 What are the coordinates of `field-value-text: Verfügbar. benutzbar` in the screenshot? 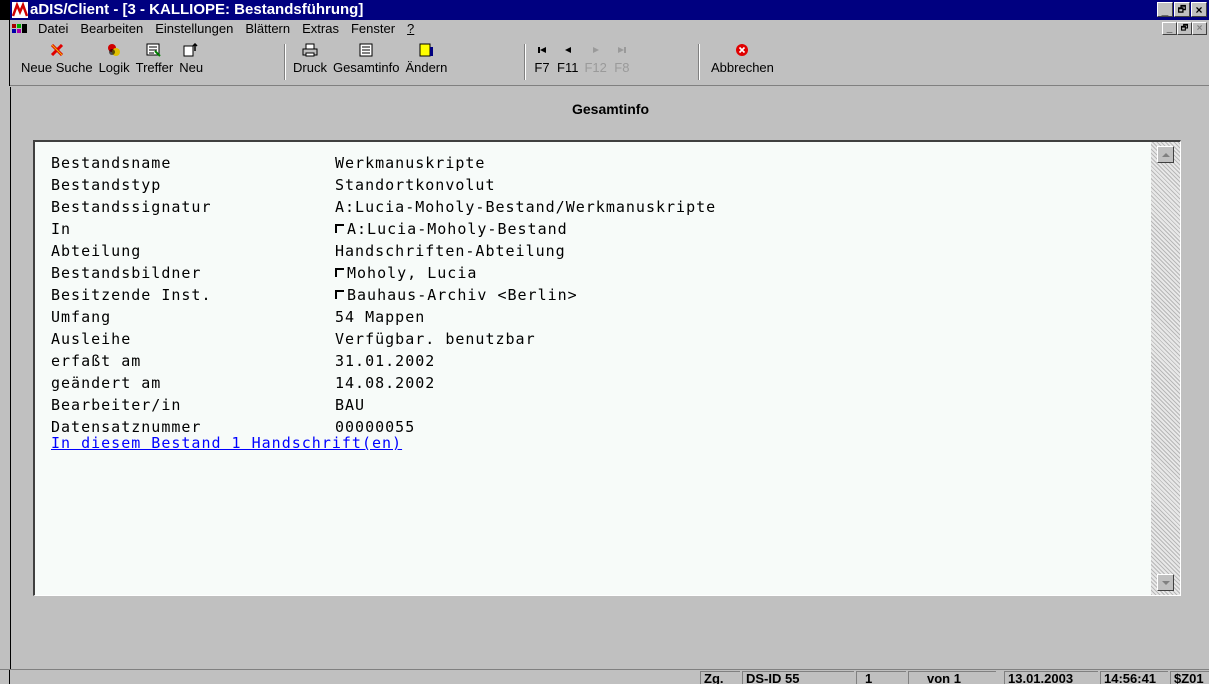 It's located at (435, 339).